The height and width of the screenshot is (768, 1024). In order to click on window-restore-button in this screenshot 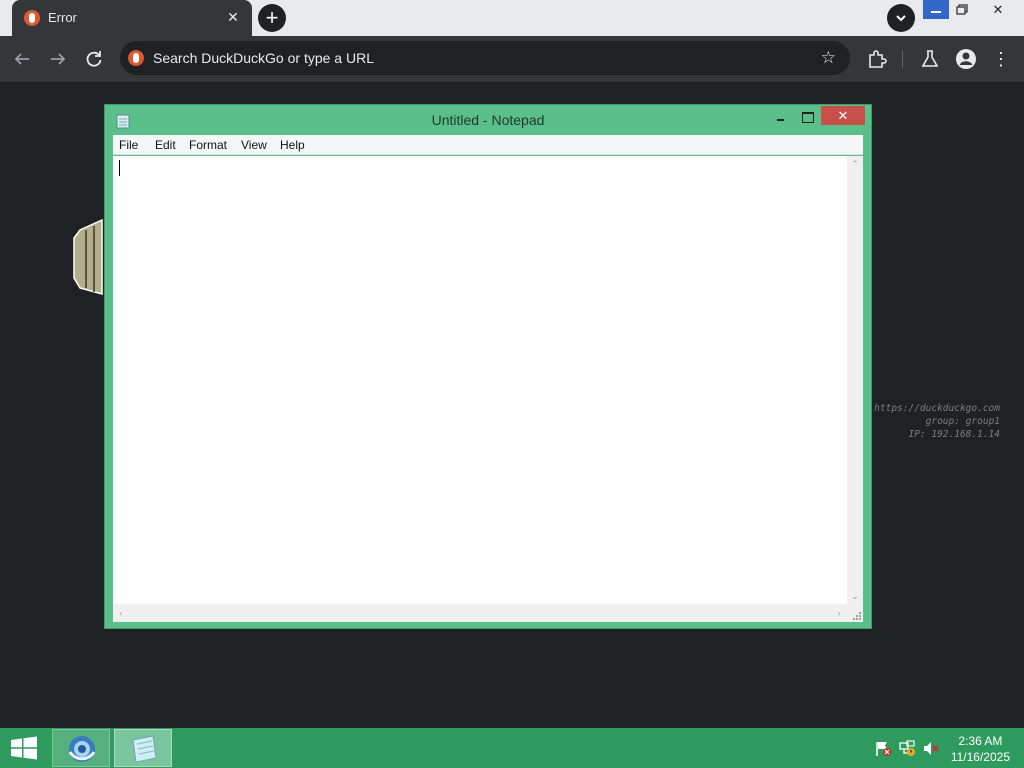, I will do `click(962, 10)`.